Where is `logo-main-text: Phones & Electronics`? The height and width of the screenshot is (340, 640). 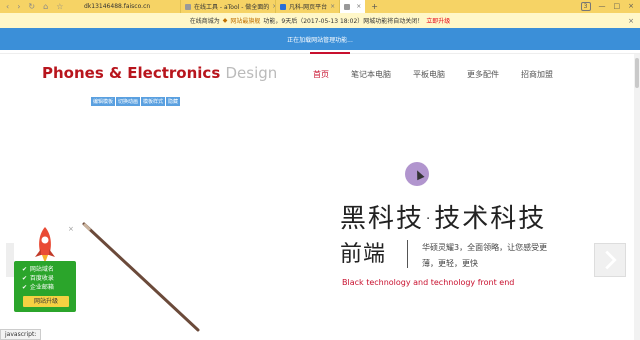 logo-main-text: Phones & Electronics is located at coordinates (131, 73).